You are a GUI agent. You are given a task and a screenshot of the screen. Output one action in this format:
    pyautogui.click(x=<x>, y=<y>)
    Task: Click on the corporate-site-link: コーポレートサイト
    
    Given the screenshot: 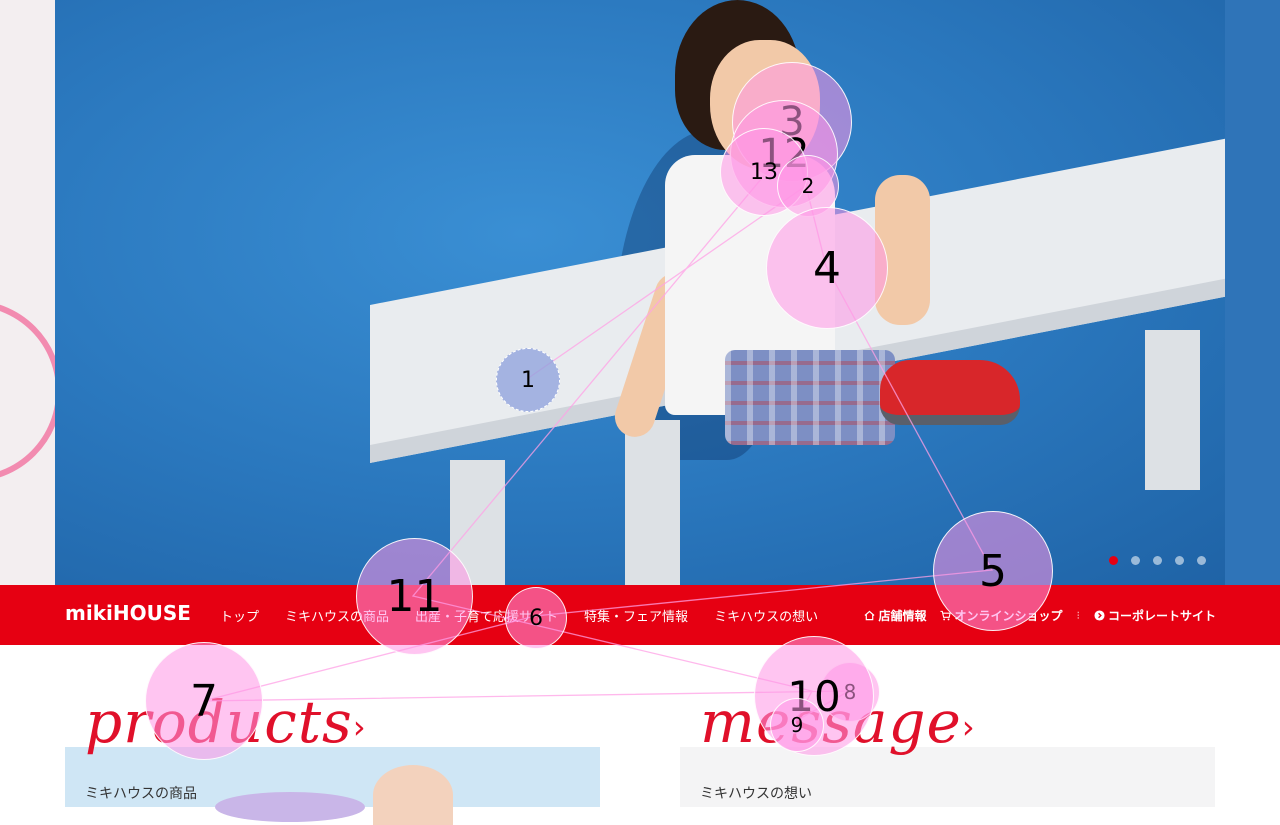 What is the action you would take?
    pyautogui.click(x=1155, y=615)
    